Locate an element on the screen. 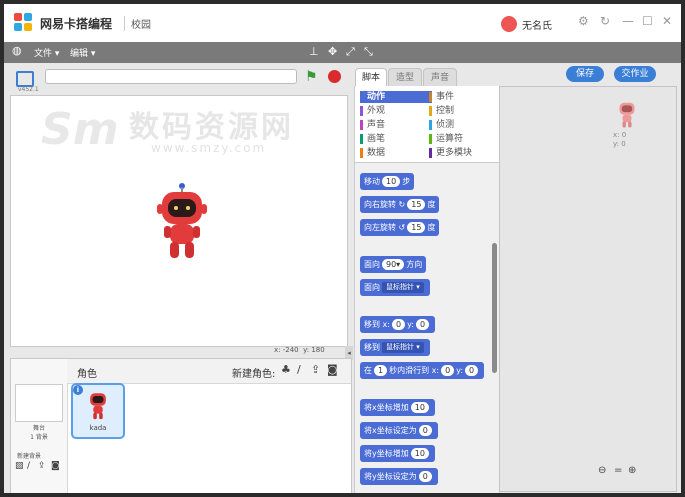 This screenshot has height=497, width=685. block-goto-xy: 移到 x: 0 y: 0 is located at coordinates (398, 324).